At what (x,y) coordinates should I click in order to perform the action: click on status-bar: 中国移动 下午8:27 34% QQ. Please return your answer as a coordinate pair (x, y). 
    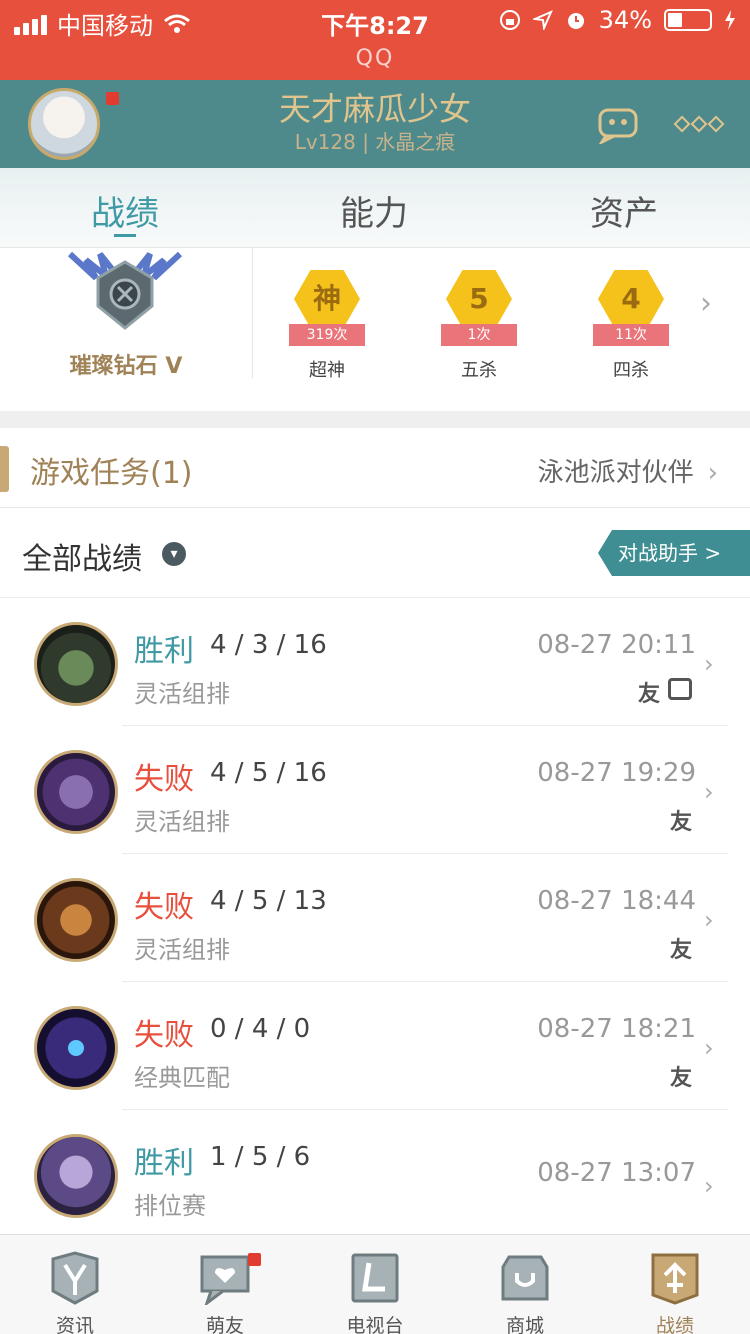
    Looking at the image, I should click on (375, 40).